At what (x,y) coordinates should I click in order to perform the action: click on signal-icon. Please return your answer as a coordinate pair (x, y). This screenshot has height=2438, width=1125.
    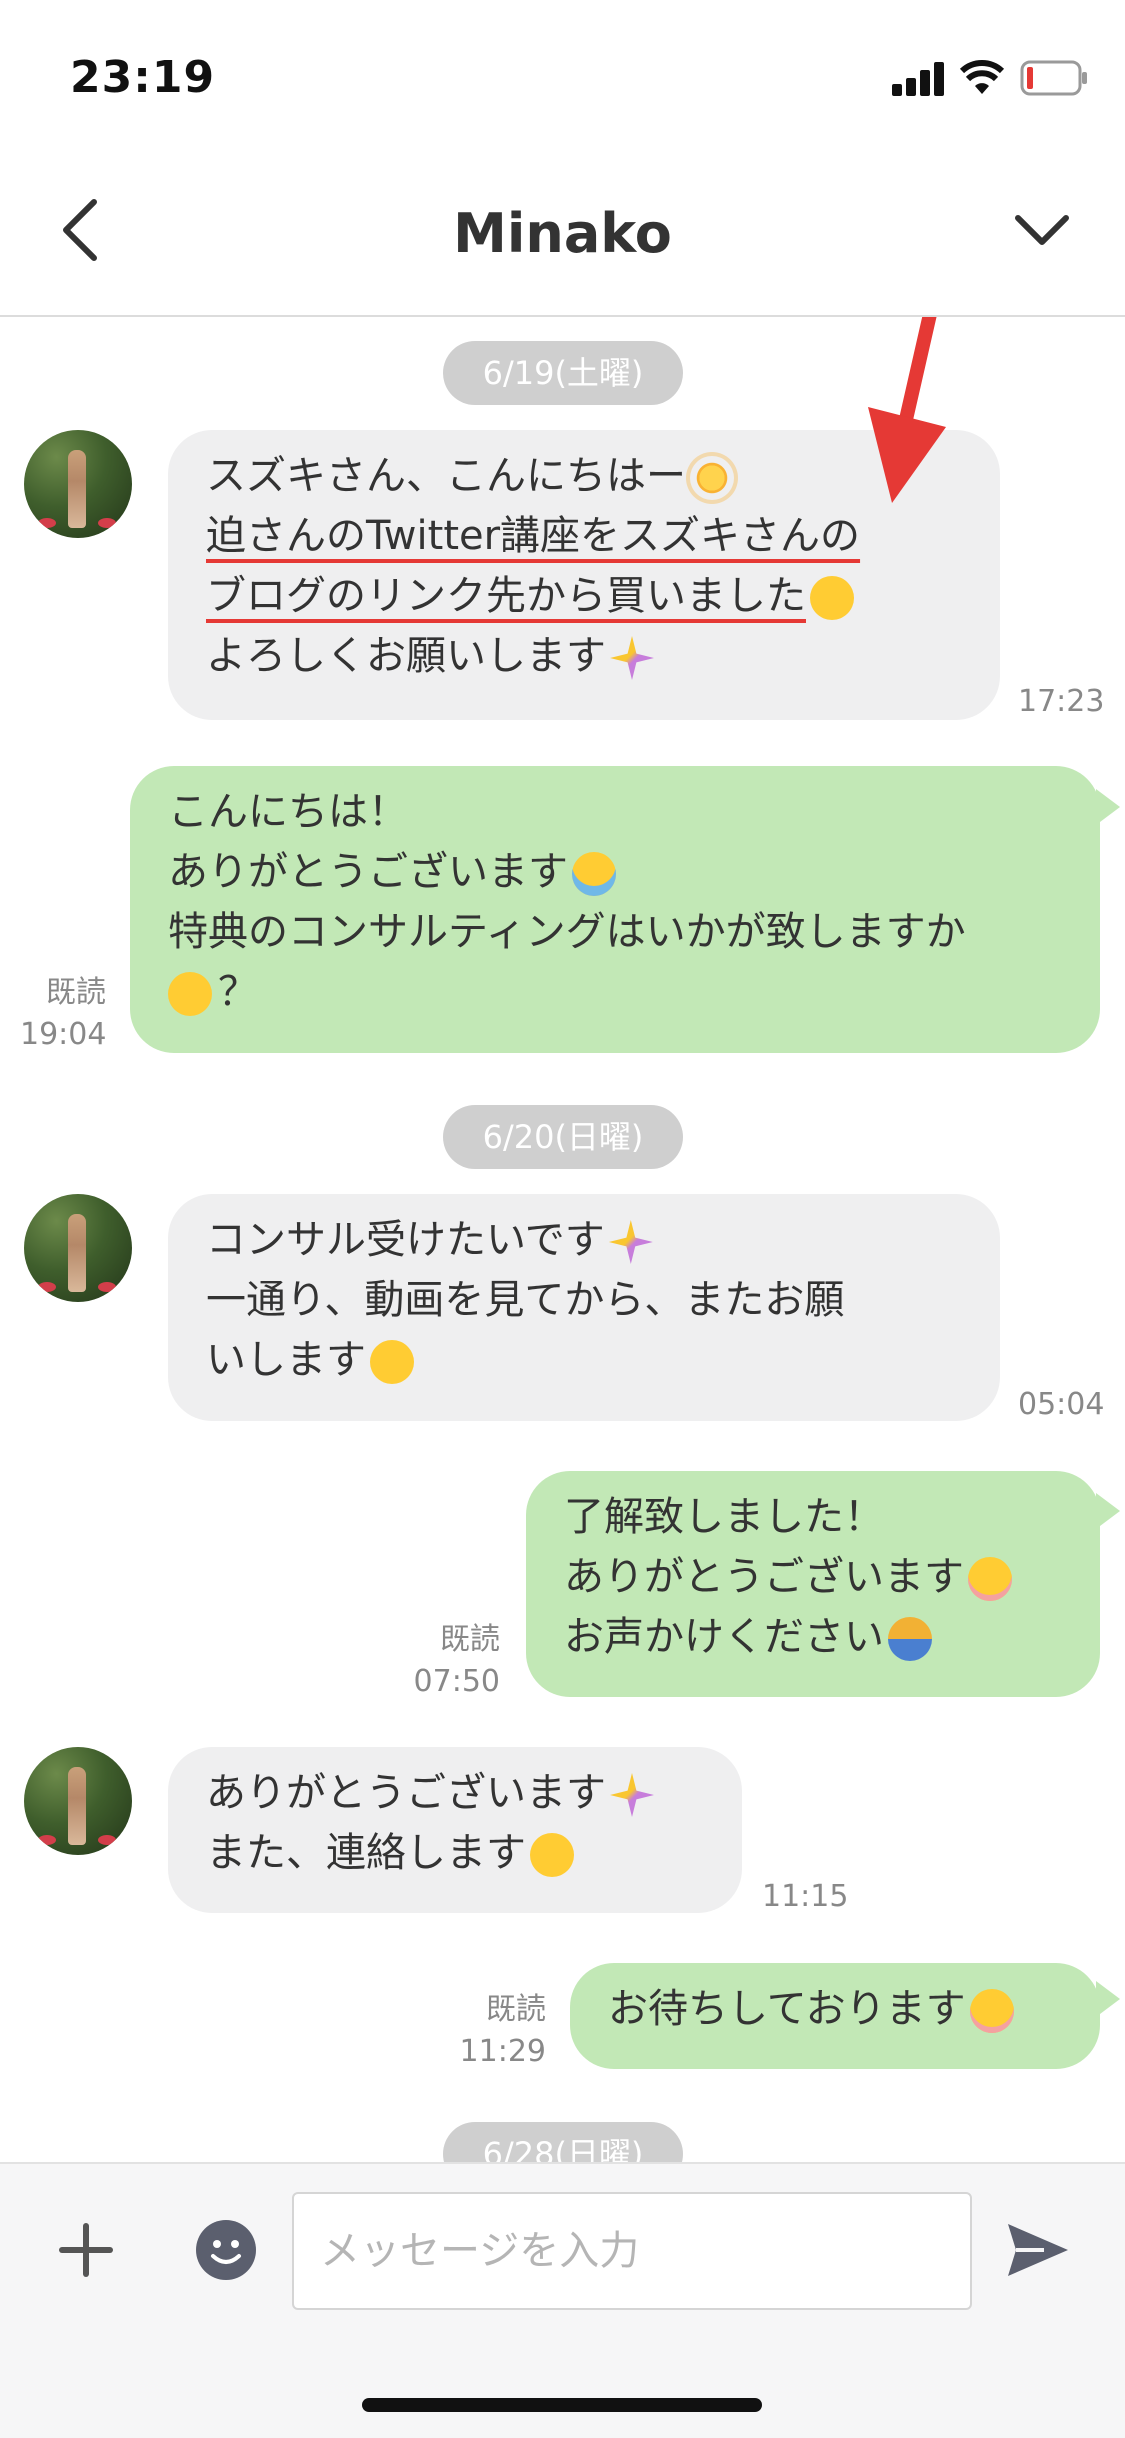
    Looking at the image, I should click on (918, 79).